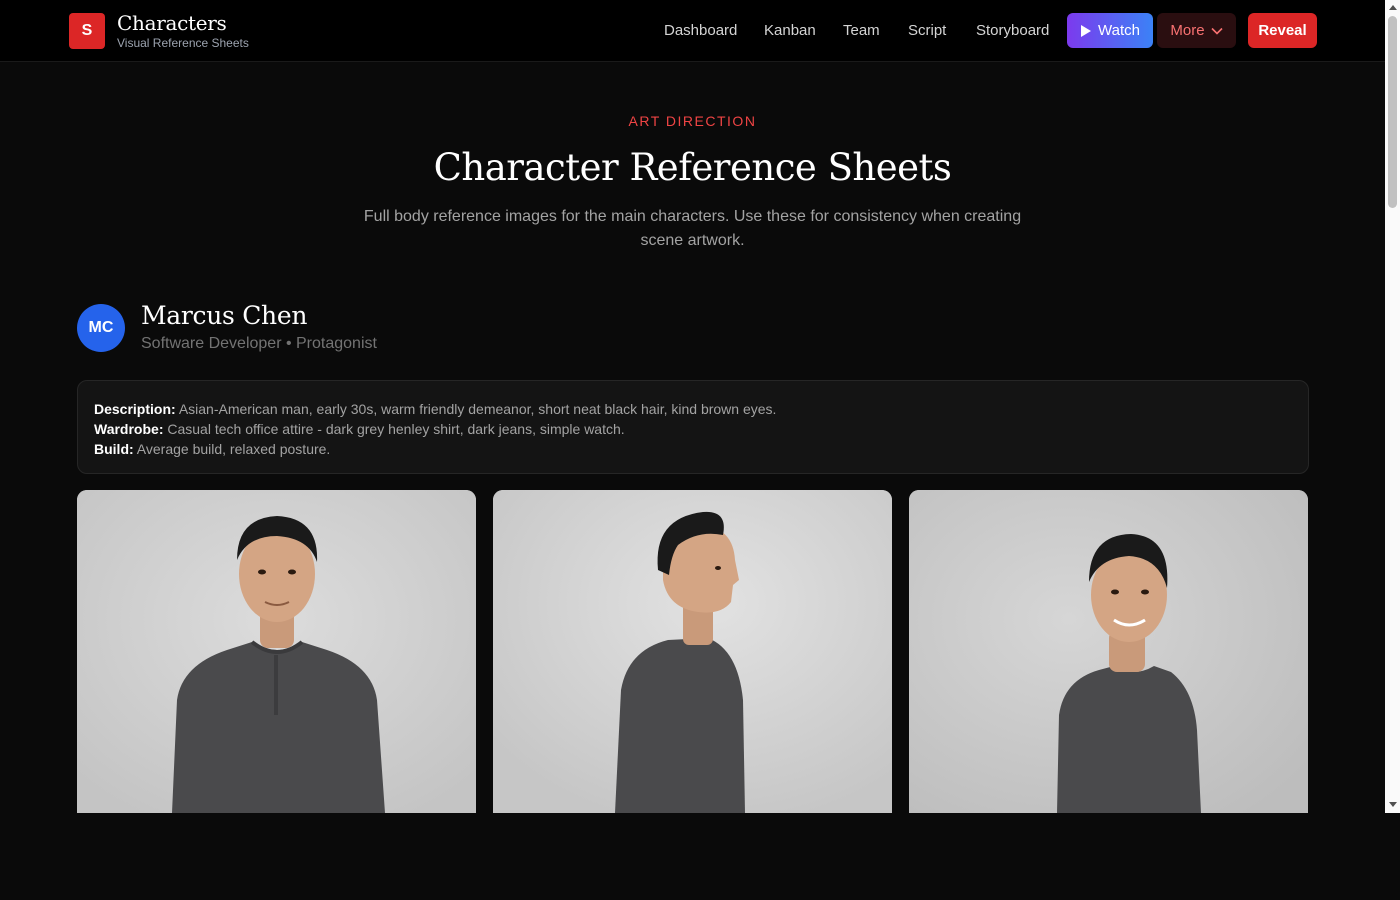 Image resolution: width=1400 pixels, height=900 pixels. Describe the element at coordinates (700, 30) in the screenshot. I see `nav-dashboard: Dashboard` at that location.